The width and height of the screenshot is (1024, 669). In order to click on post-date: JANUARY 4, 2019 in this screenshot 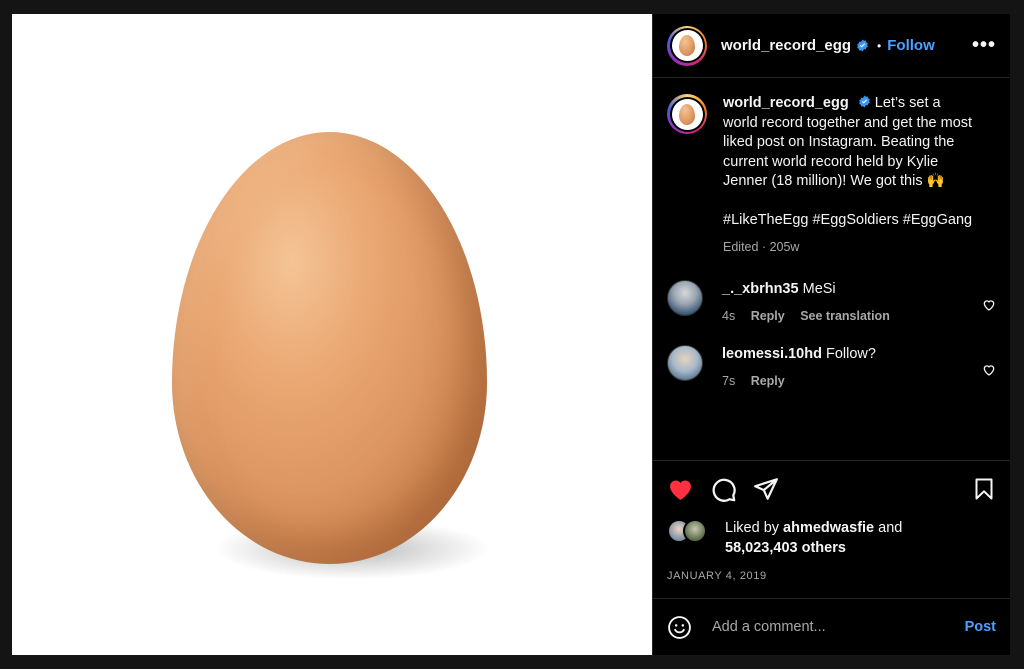, I will do `click(831, 576)`.